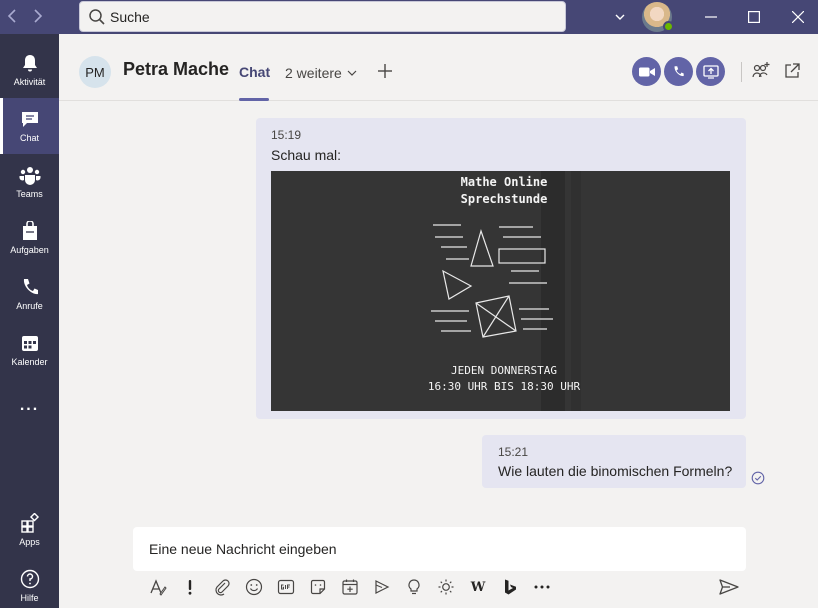 This screenshot has width=818, height=608. What do you see at coordinates (29, 63) in the screenshot?
I see `bell-icon` at bounding box center [29, 63].